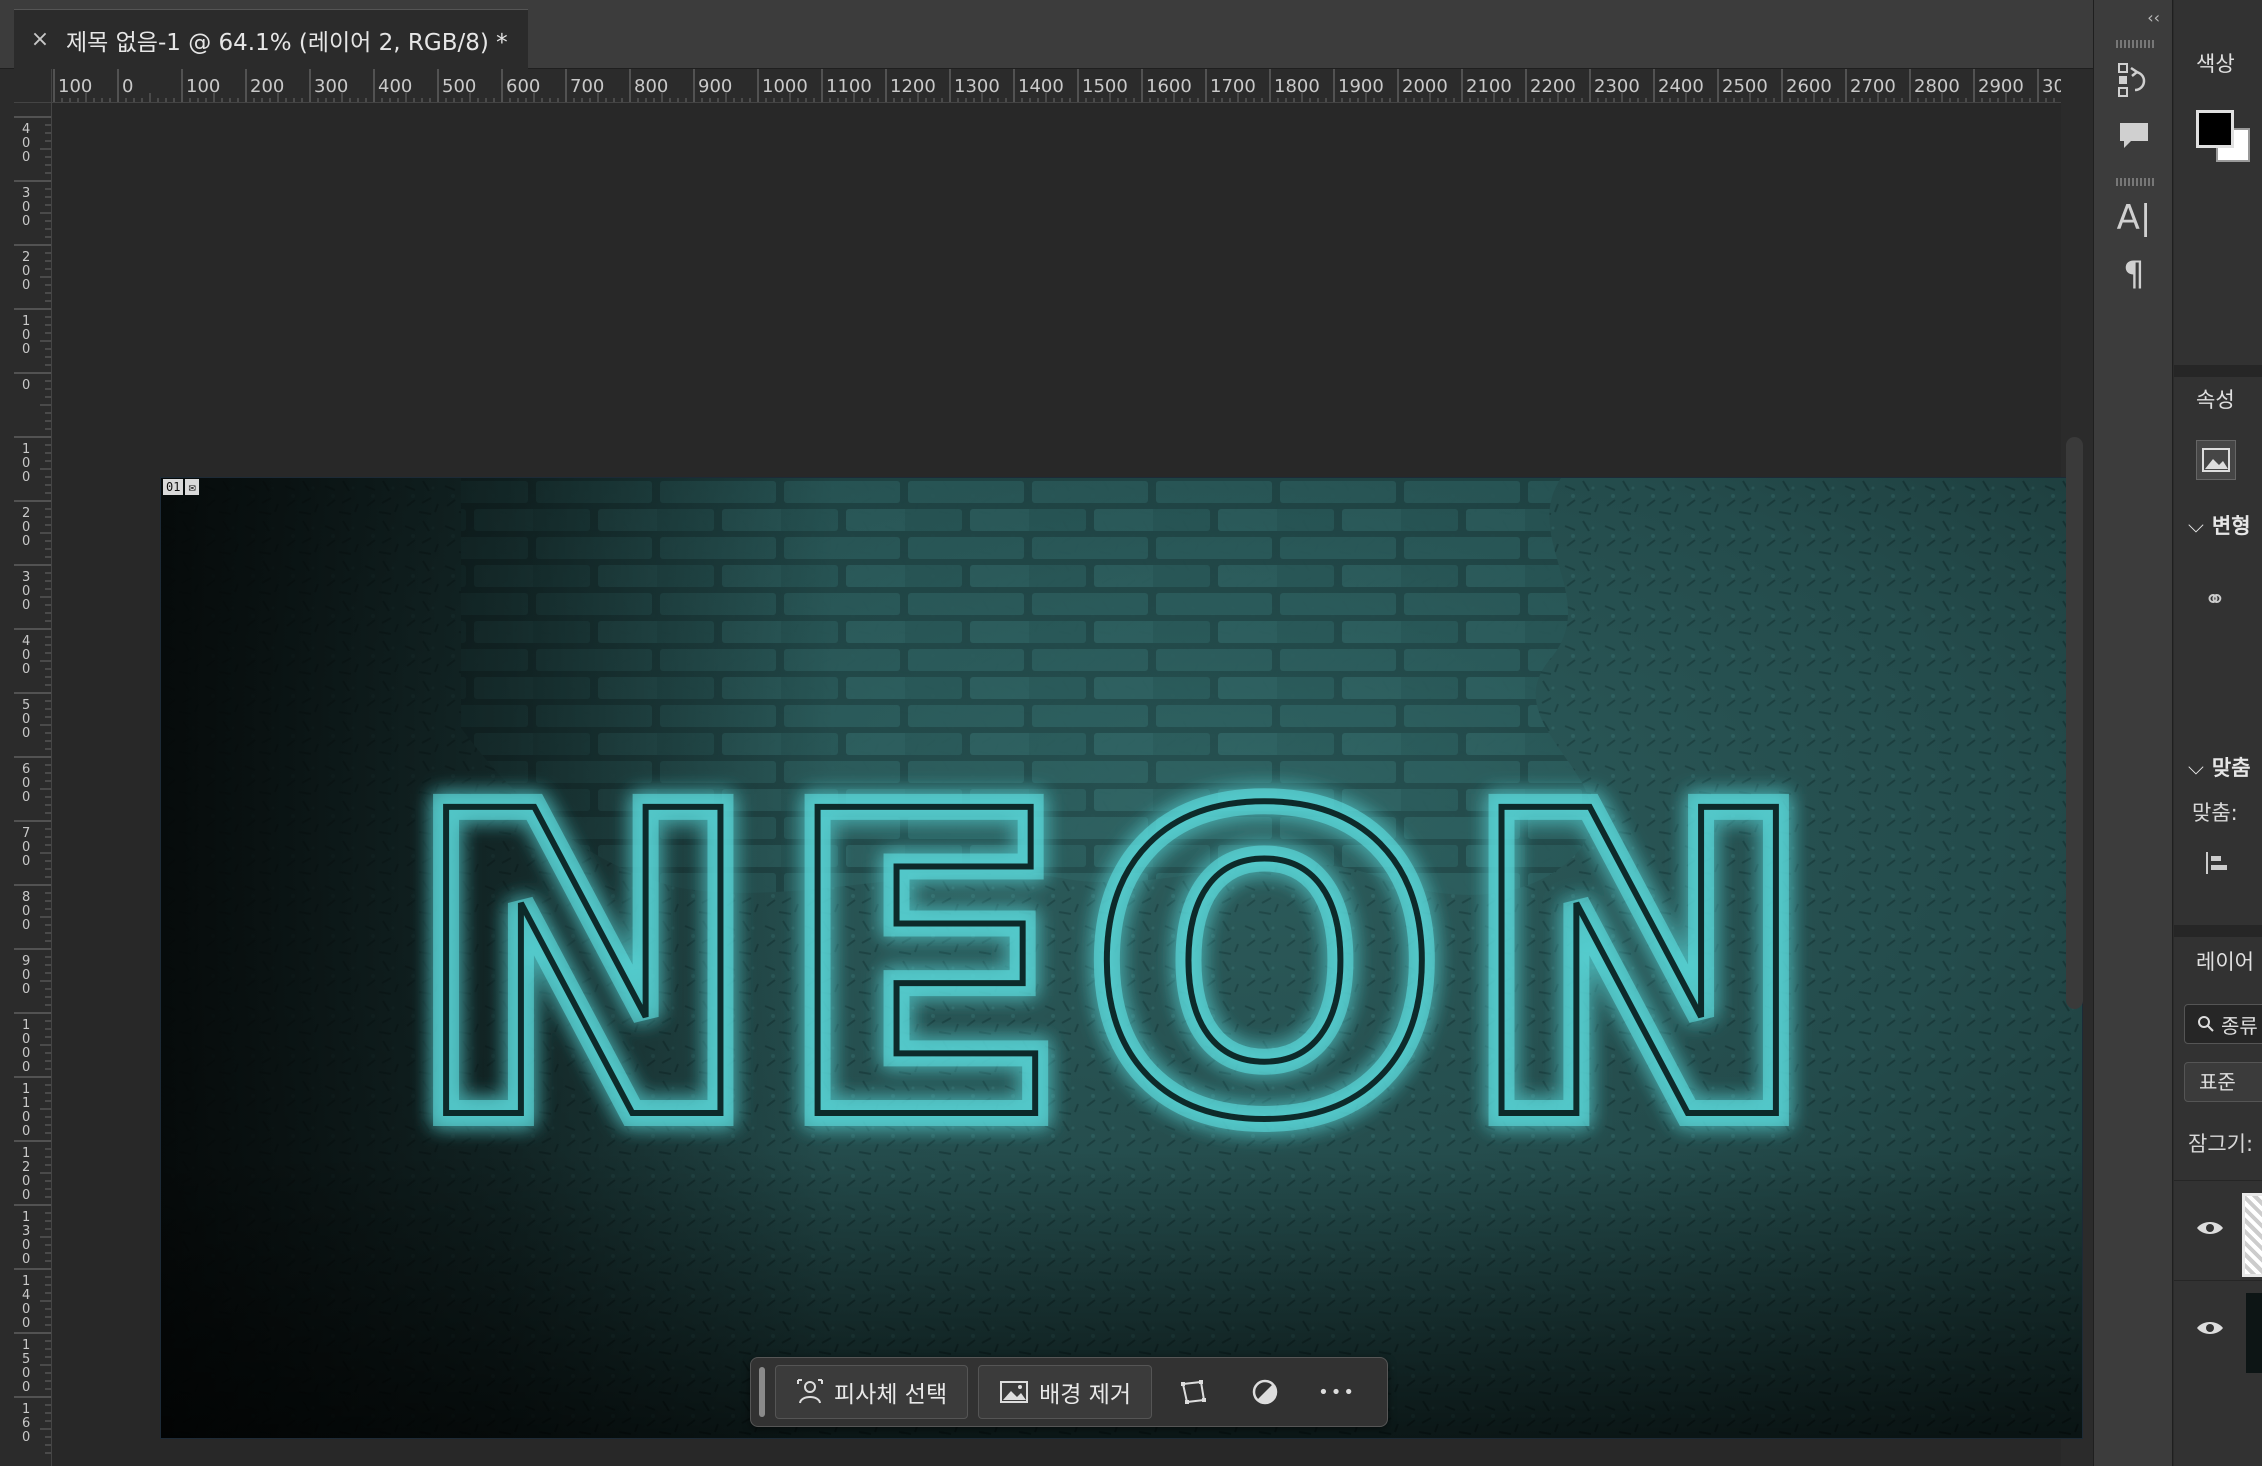 The image size is (2262, 1466). Describe the element at coordinates (26, 897) in the screenshot. I see `ruler-label: 8` at that location.